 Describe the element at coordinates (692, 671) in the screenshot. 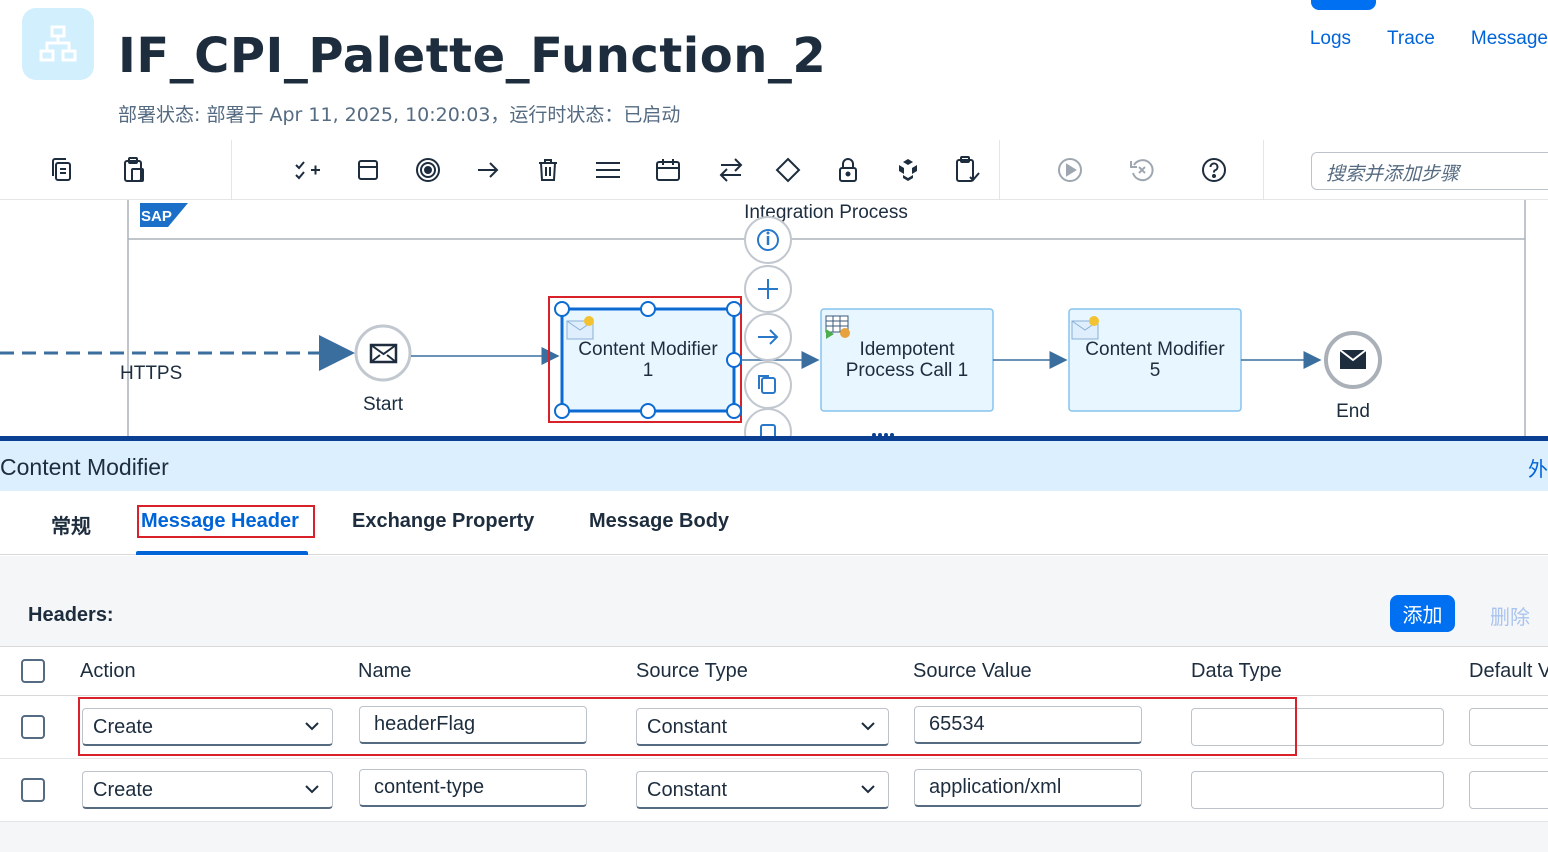

I see `col-source-type: Source Type` at that location.